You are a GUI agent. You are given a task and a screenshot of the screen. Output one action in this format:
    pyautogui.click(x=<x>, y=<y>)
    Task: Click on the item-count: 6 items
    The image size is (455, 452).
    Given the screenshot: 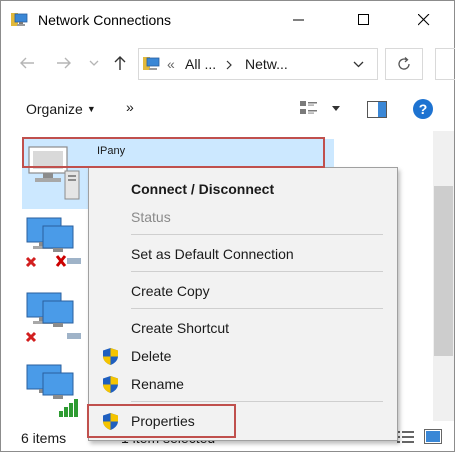 What is the action you would take?
    pyautogui.click(x=44, y=438)
    